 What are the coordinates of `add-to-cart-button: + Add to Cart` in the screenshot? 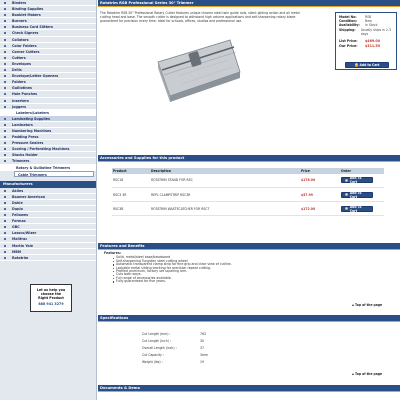 It's located at (367, 65).